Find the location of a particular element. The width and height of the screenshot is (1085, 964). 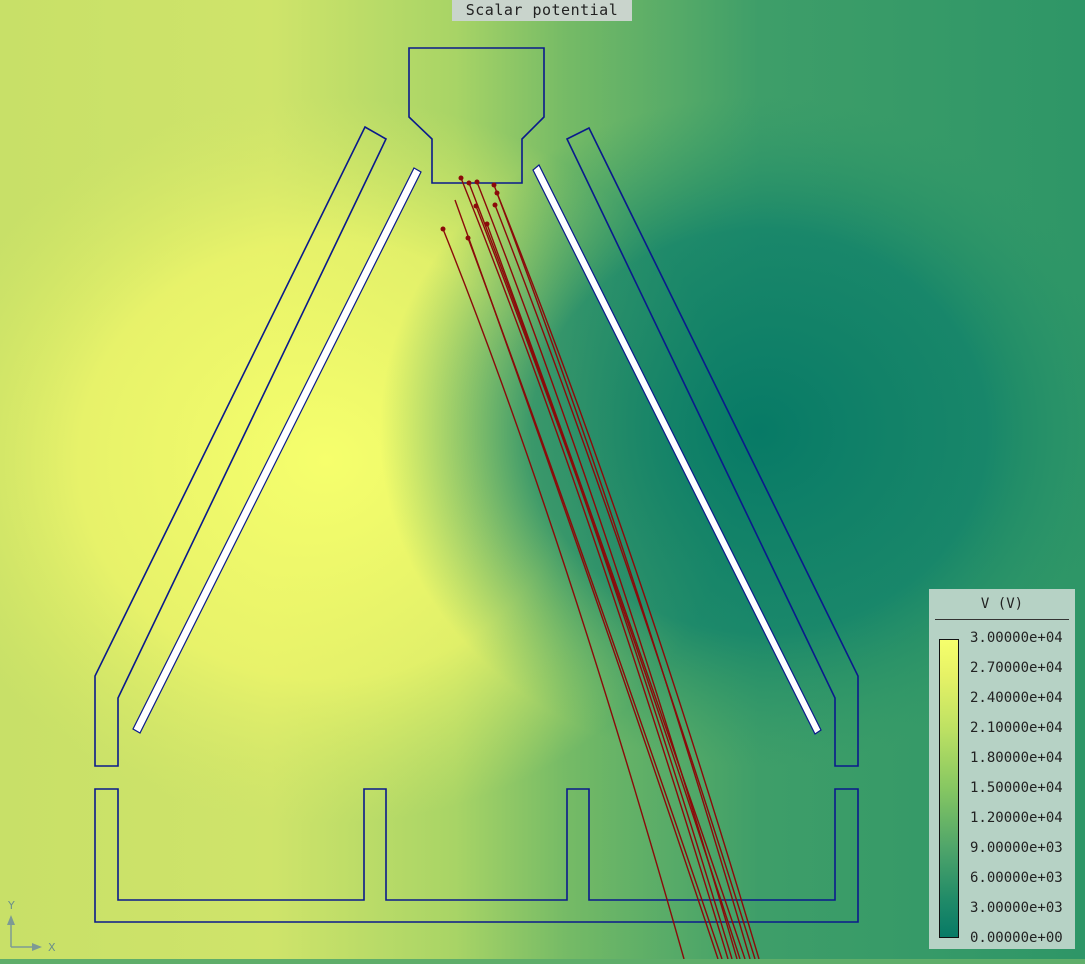

plot-title: Scalar potential is located at coordinates (542, 10).